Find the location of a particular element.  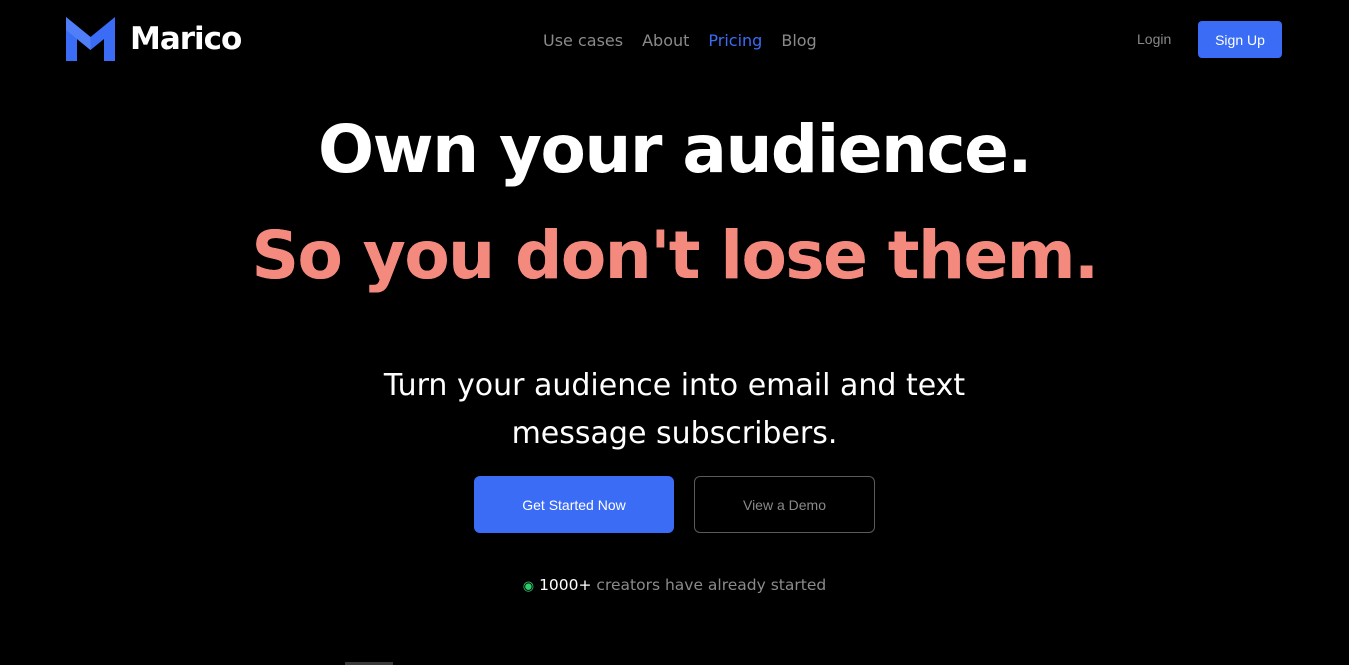

hero-subheadline: So you don't lose them. is located at coordinates (674, 256).